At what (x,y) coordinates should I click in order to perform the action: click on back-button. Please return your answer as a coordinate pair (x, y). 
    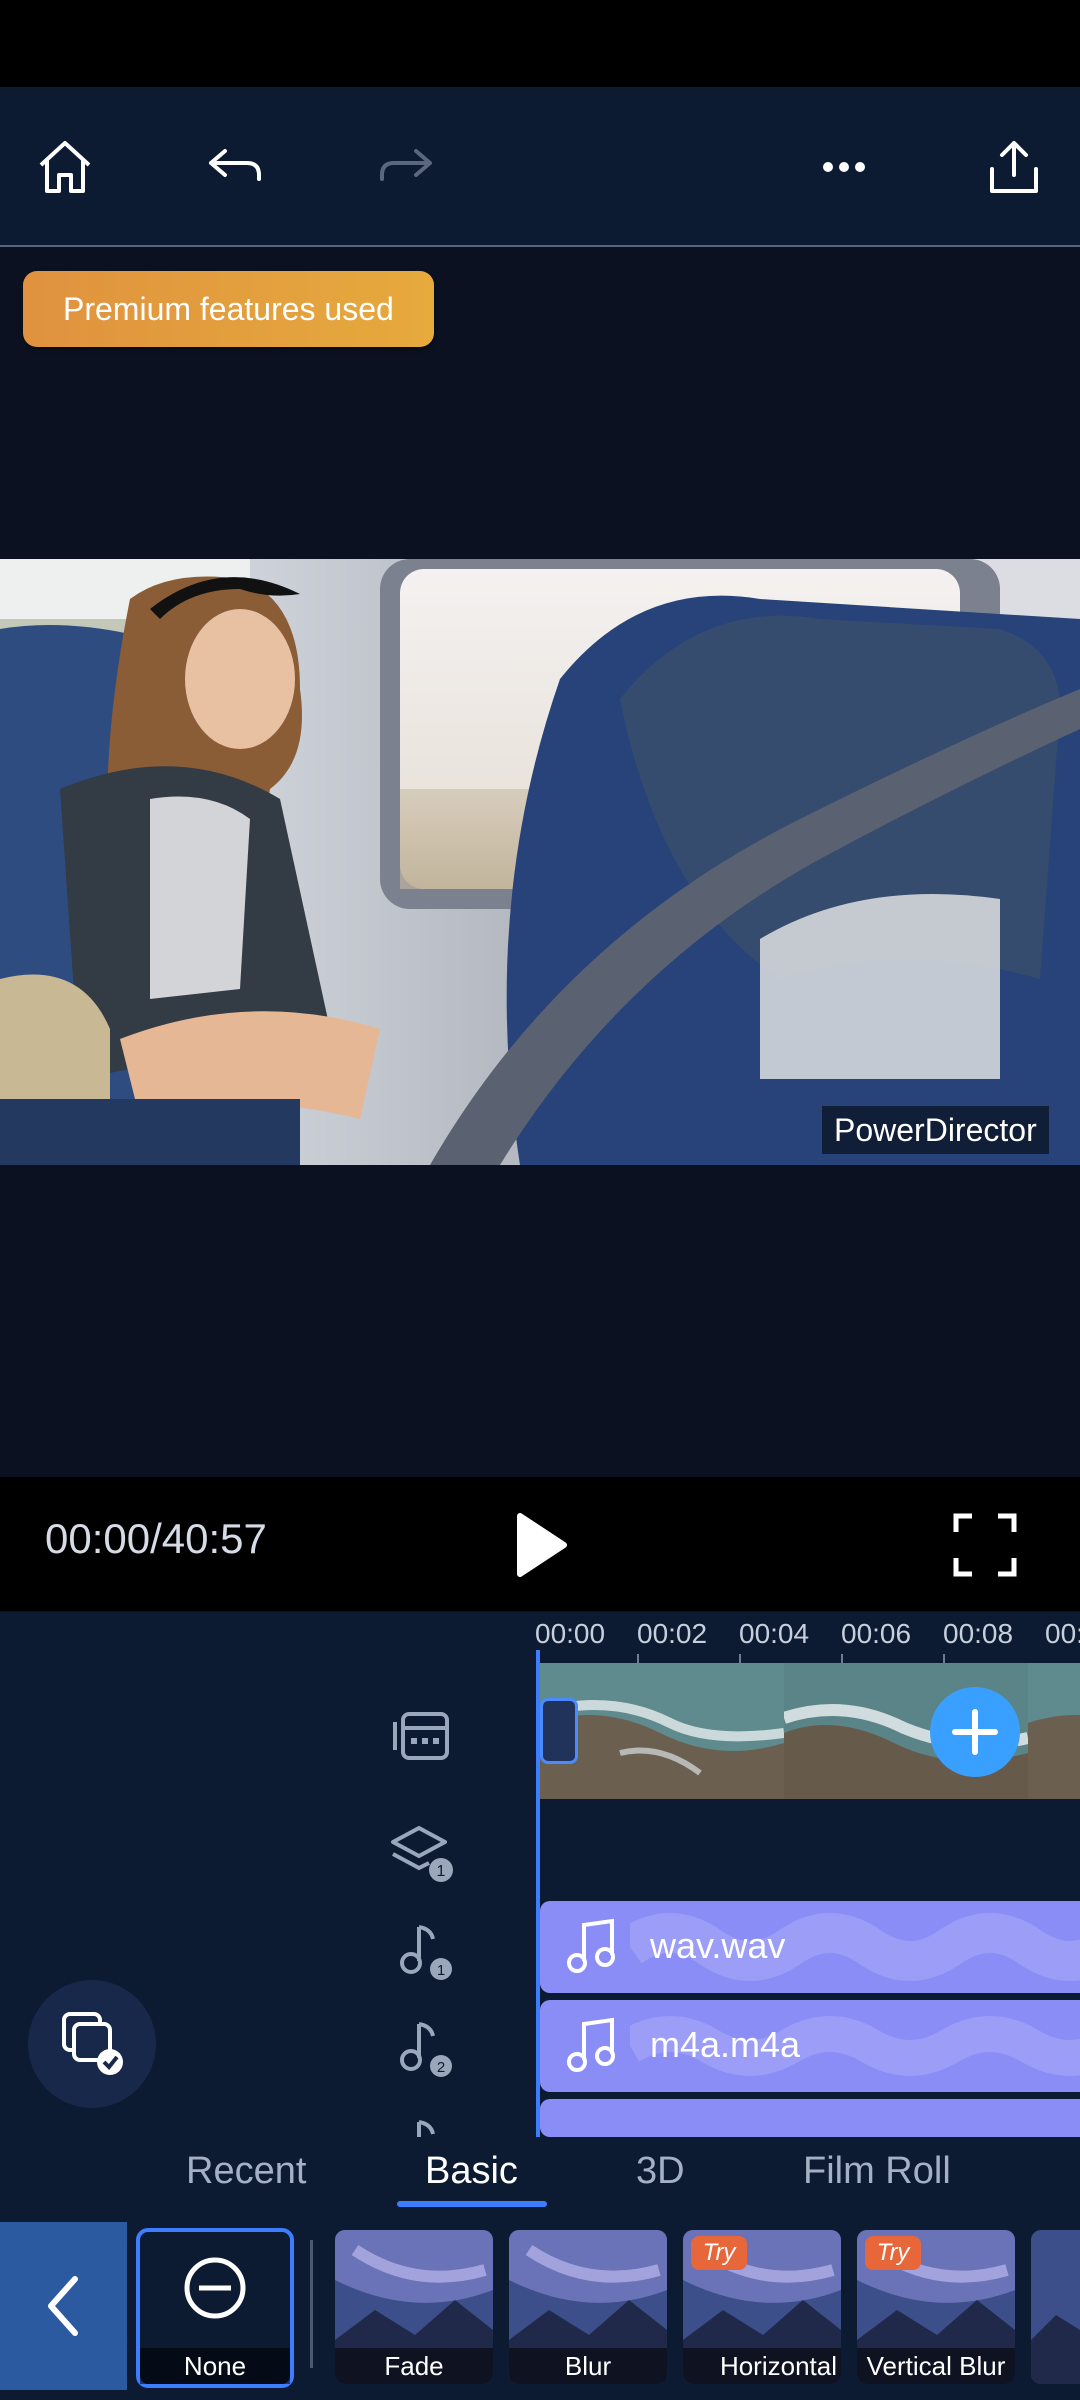
    Looking at the image, I should click on (63, 2306).